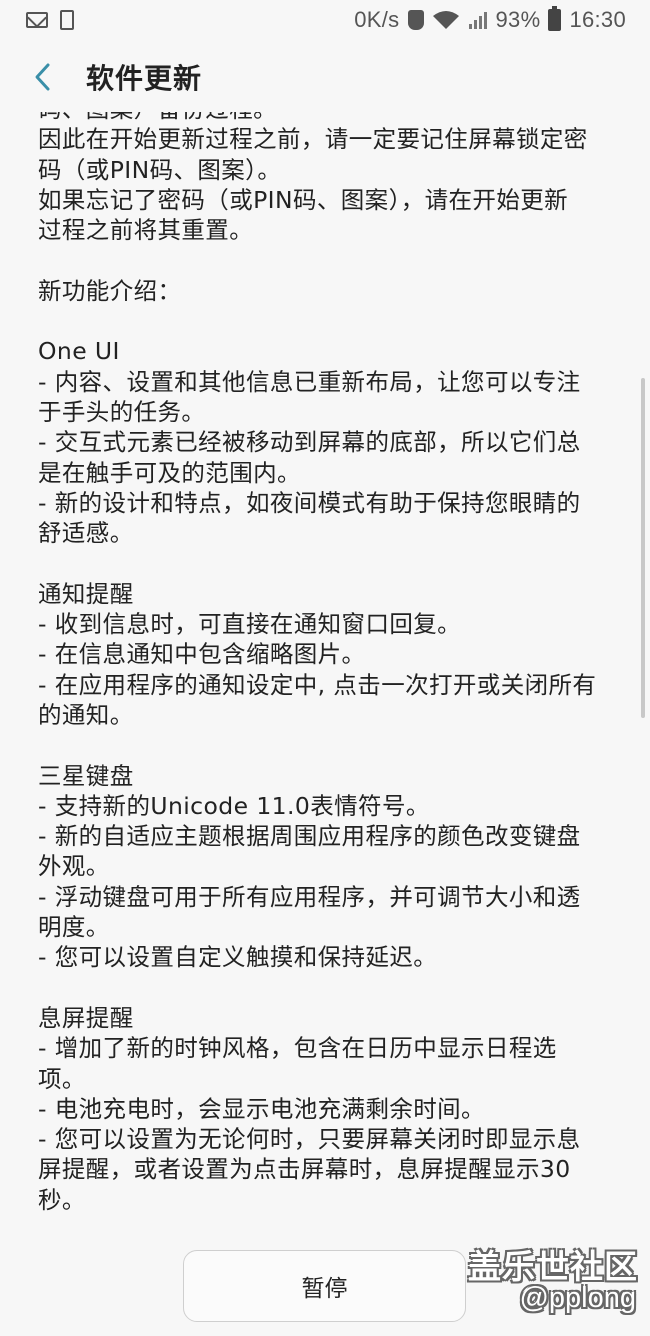 This screenshot has width=650, height=1336. I want to click on note-line: - 电池充电时，会显示电池充满剩余时间。, so click(261, 1108).